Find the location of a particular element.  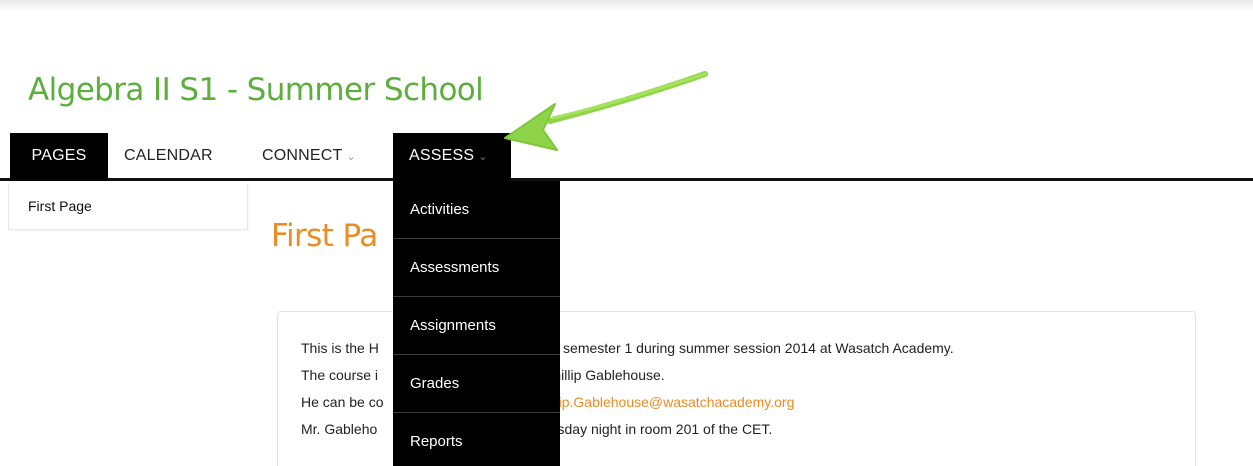

nav-assess-label: ASSESS is located at coordinates (442, 155).